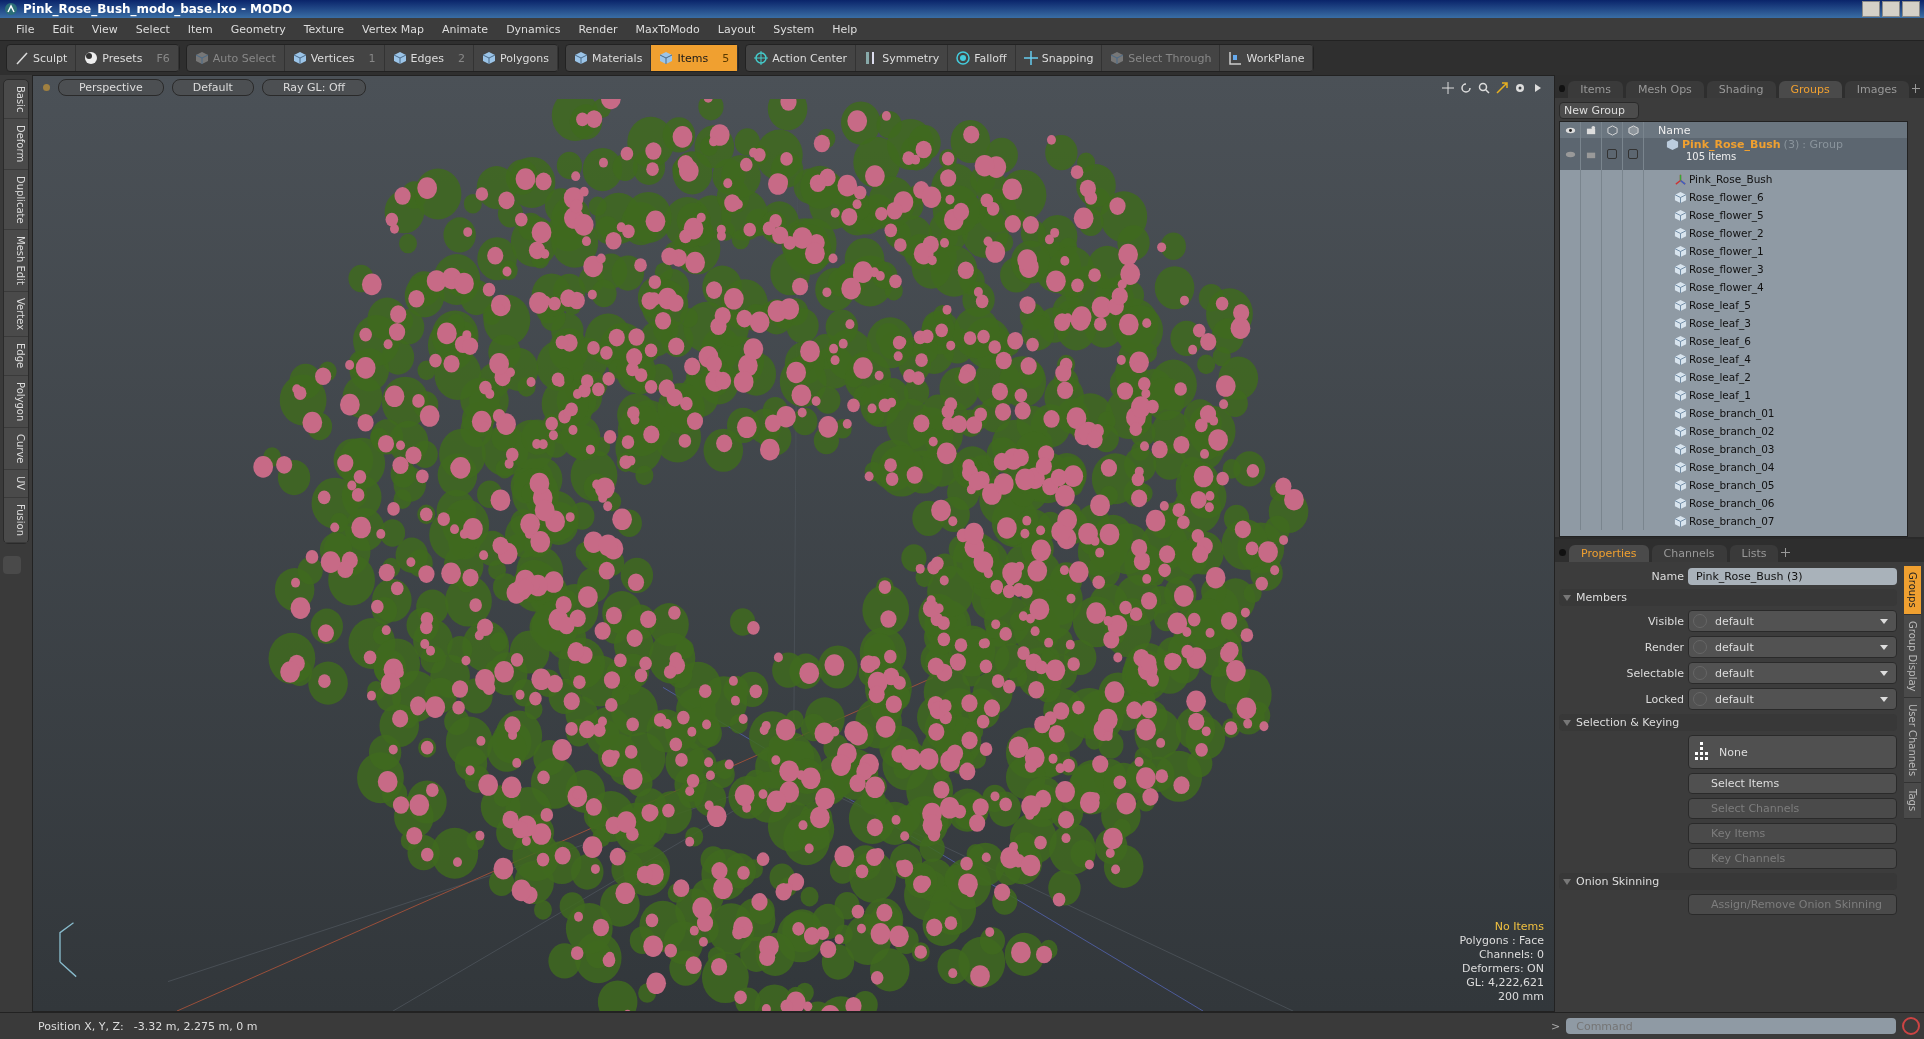  What do you see at coordinates (16, 200) in the screenshot?
I see `tool-tab: Duplicate` at bounding box center [16, 200].